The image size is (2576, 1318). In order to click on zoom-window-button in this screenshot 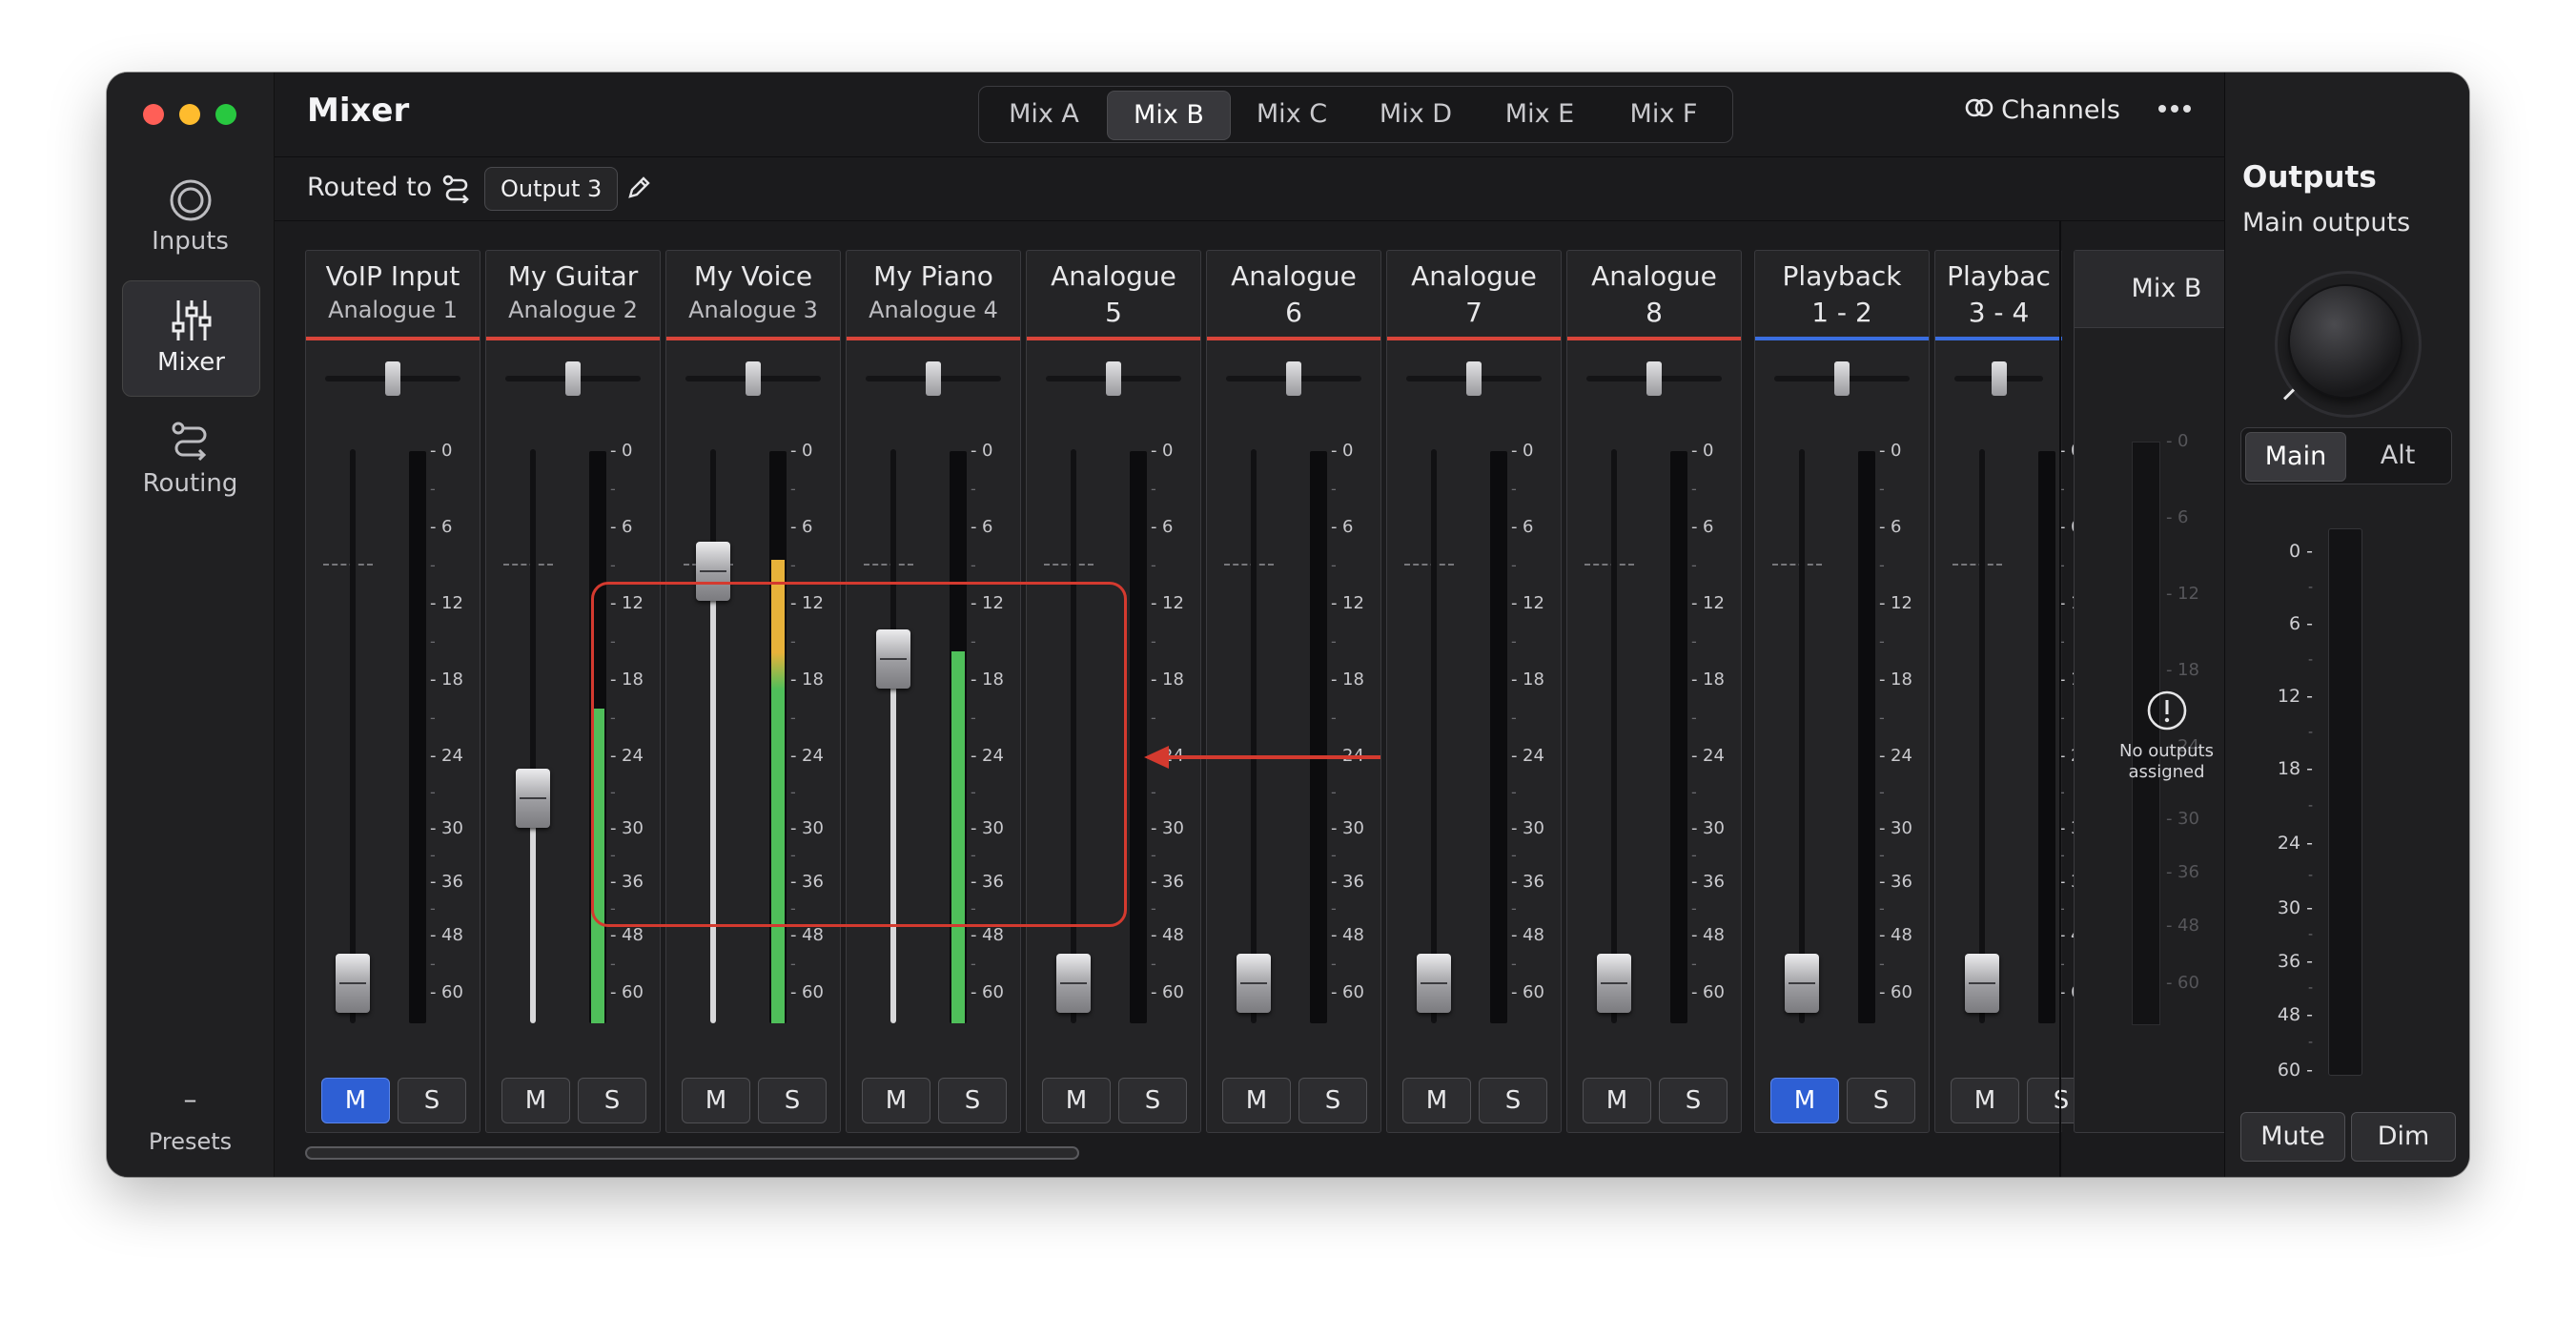, I will do `click(225, 114)`.